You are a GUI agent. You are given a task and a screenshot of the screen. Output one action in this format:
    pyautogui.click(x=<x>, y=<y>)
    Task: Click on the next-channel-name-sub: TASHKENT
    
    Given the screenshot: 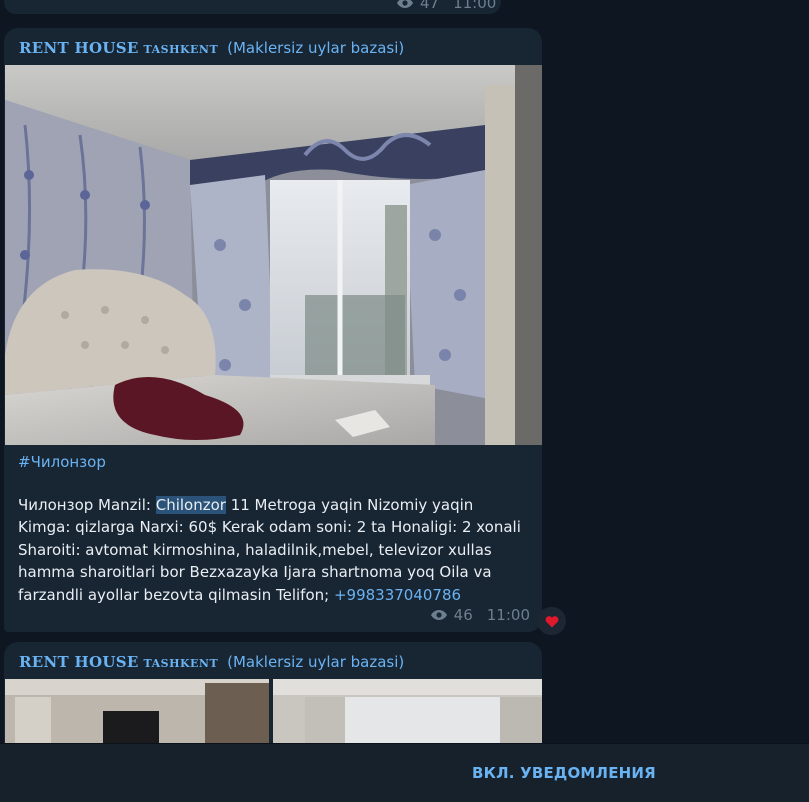 What is the action you would take?
    pyautogui.click(x=181, y=663)
    